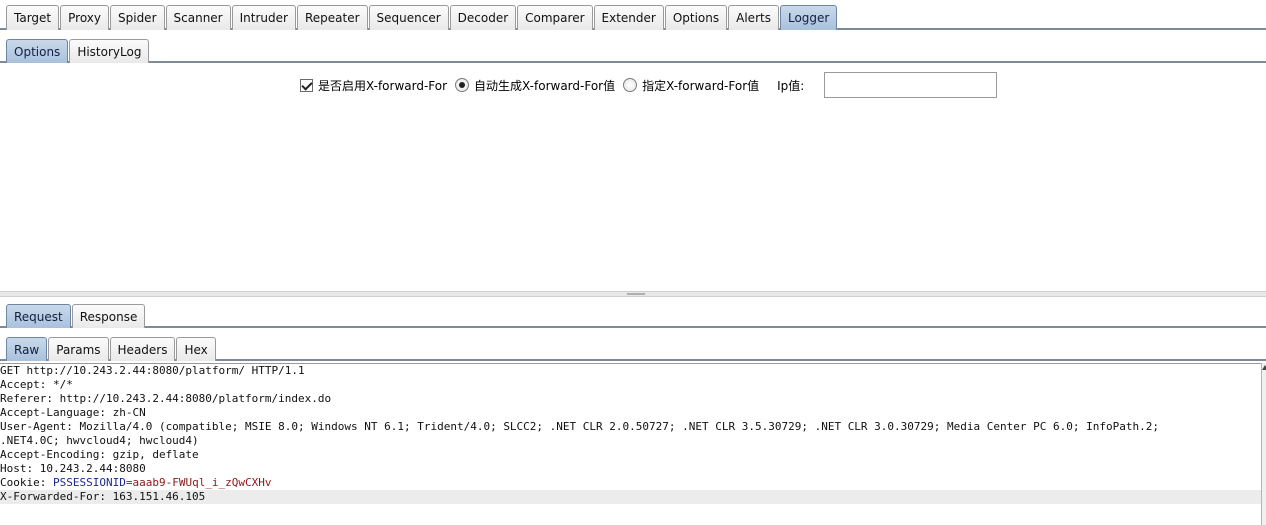 The height and width of the screenshot is (525, 1266). I want to click on request-line: Host: 10.243.2.44:8080, so click(73, 468).